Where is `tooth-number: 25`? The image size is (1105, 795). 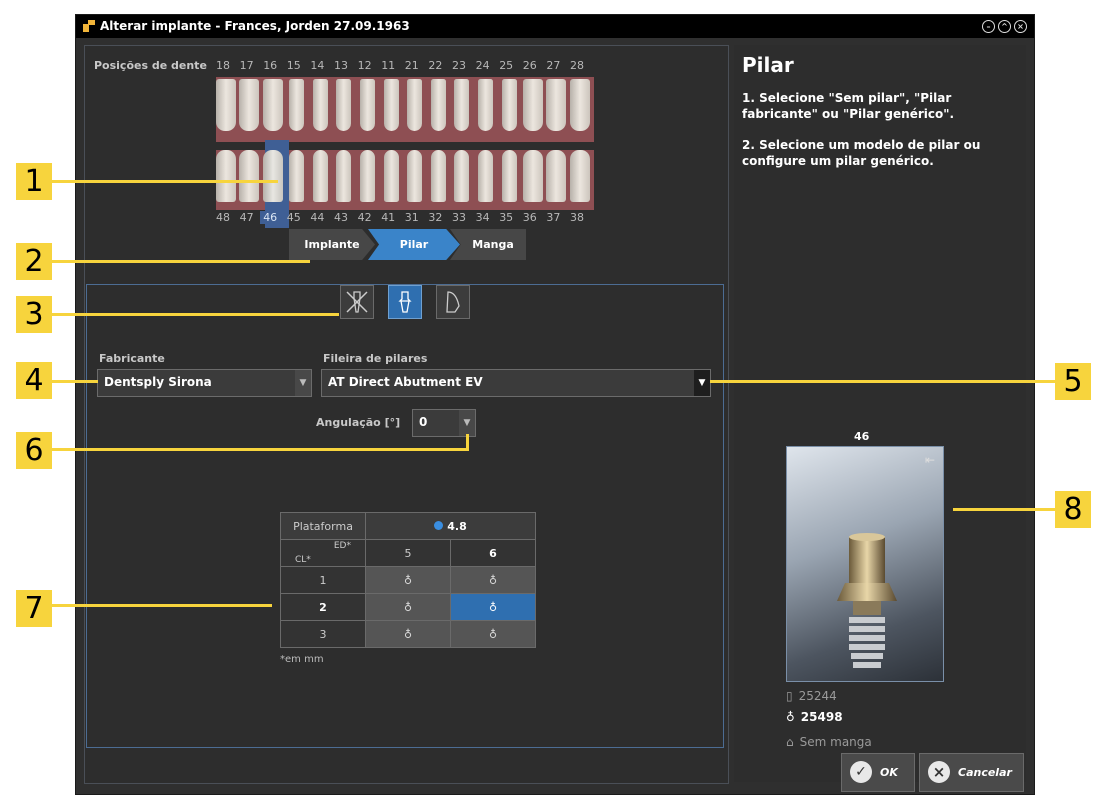 tooth-number: 25 is located at coordinates (506, 65).